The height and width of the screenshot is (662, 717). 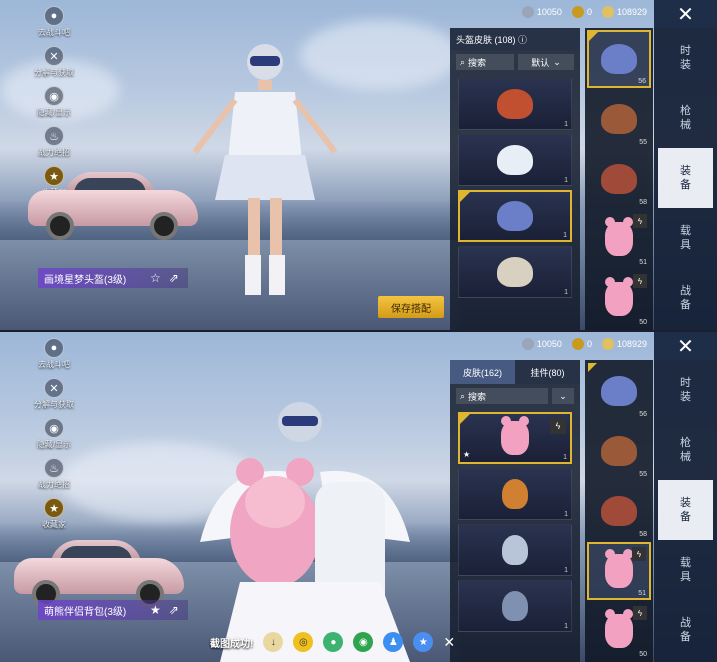 I want to click on left-menu: ●去战斗吧 ✕分解与获取 ◉隐藏/显示 ♨战力绝招 ★收藏家, so click(x=54, y=438).